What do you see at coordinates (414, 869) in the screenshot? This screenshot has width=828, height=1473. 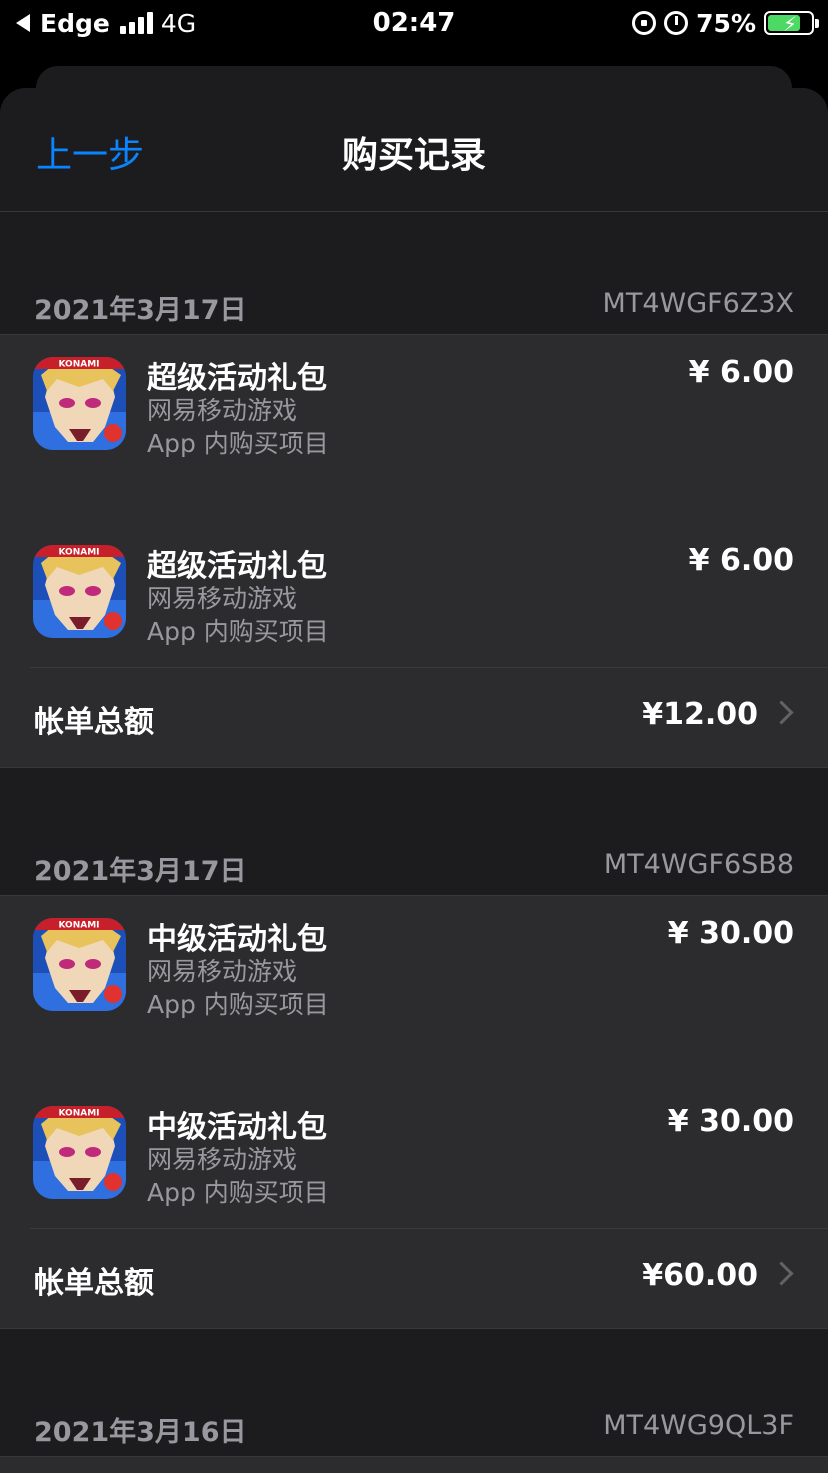 I see `order-header: 2021年3月17日 MT4WGF6SB8` at bounding box center [414, 869].